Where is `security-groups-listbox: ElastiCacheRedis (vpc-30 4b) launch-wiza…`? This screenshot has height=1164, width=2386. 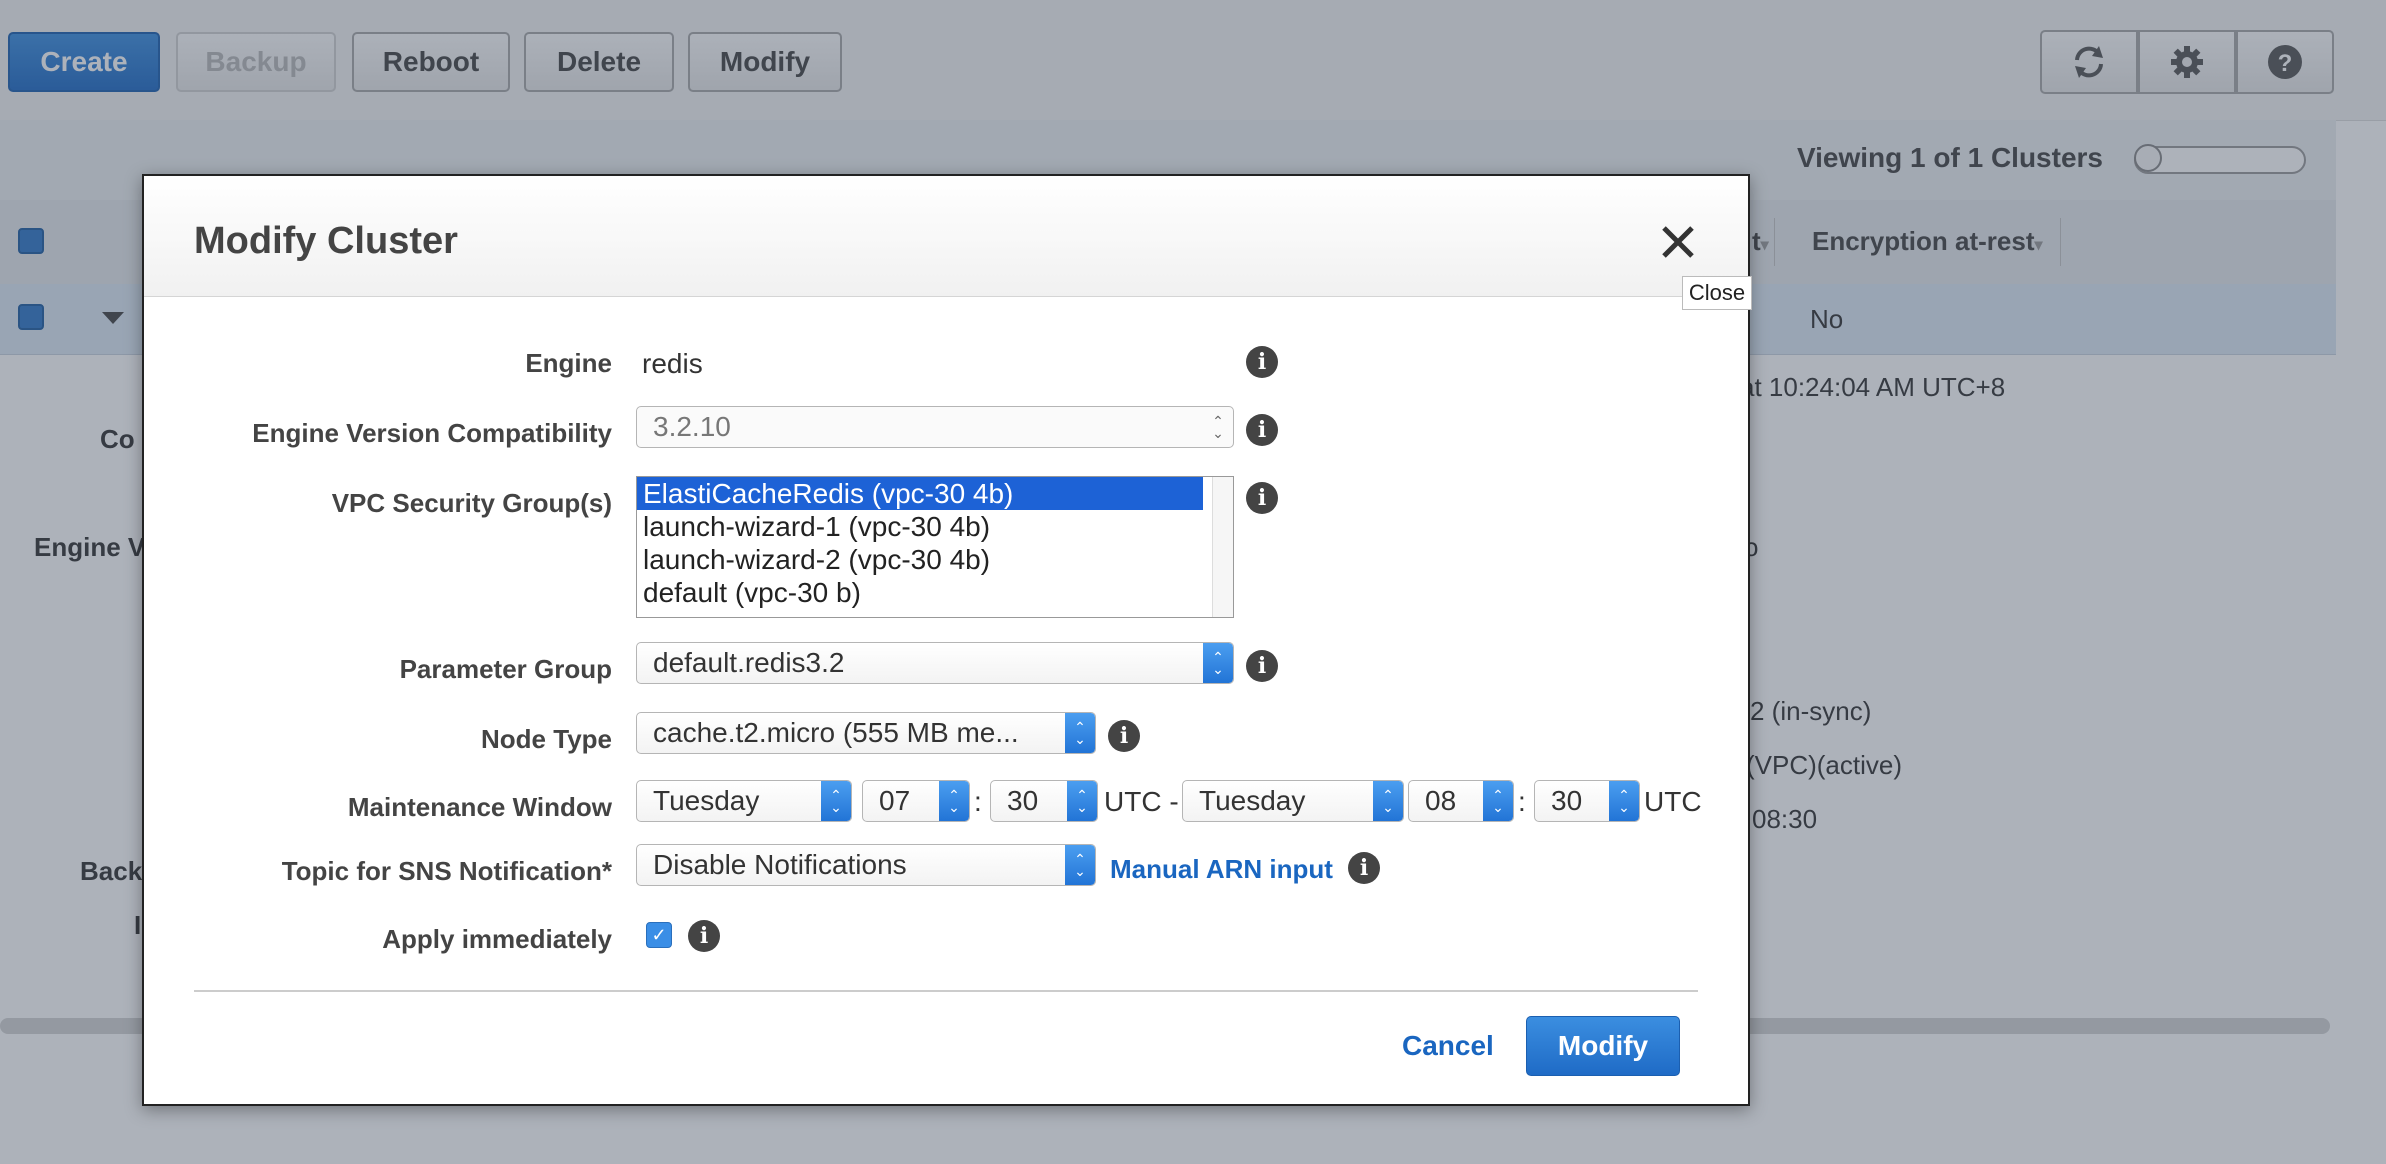
security-groups-listbox: ElastiCacheRedis (vpc-30 4b) launch-wiza… is located at coordinates (935, 547).